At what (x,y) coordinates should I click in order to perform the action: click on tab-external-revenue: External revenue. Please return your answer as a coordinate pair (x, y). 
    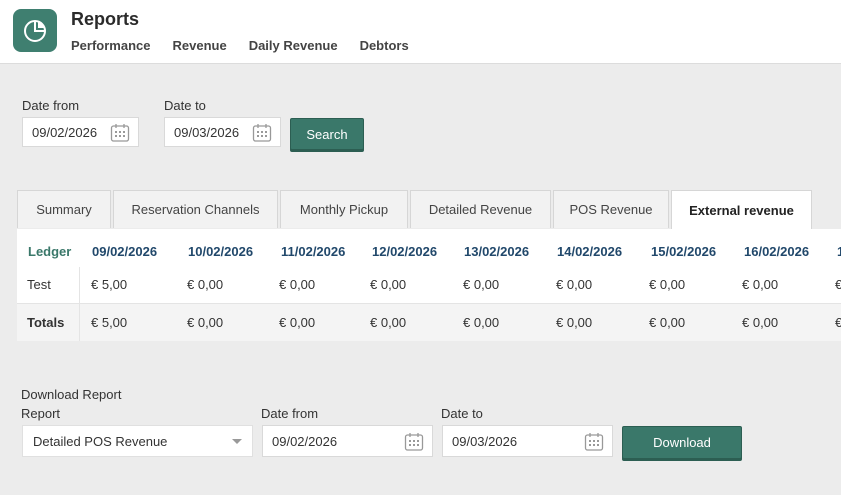
    Looking at the image, I should click on (741, 209).